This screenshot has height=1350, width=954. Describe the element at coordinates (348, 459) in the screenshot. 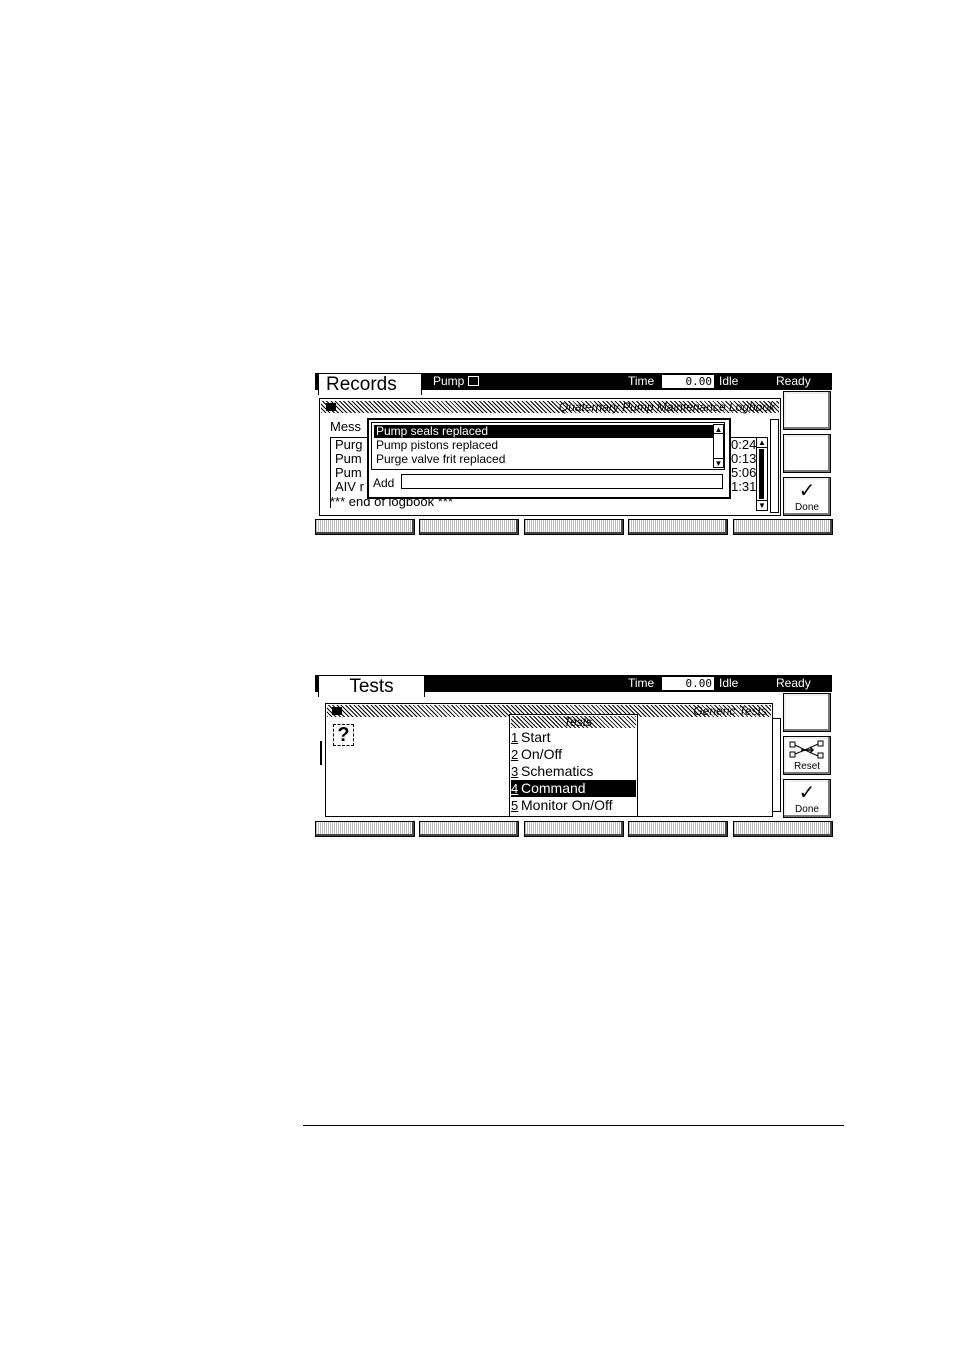

I see `log-row-2: Pum` at that location.